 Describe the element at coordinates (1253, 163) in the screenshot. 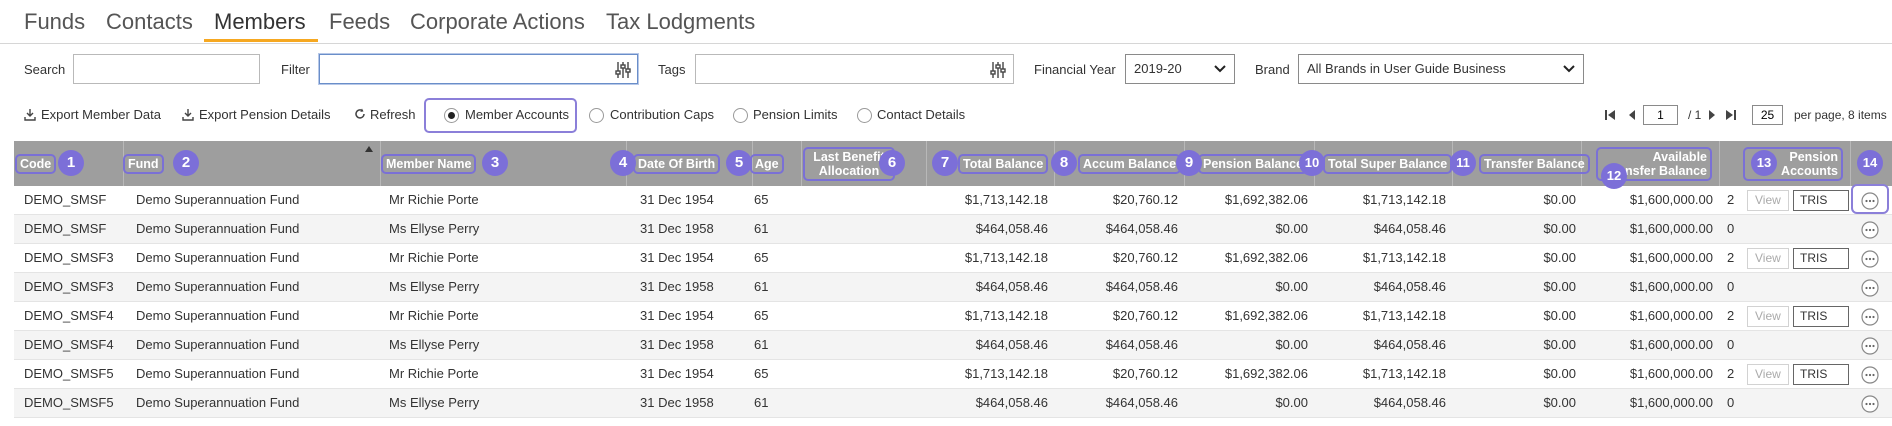

I see `column-header-pension-balance: Pension Balance` at that location.